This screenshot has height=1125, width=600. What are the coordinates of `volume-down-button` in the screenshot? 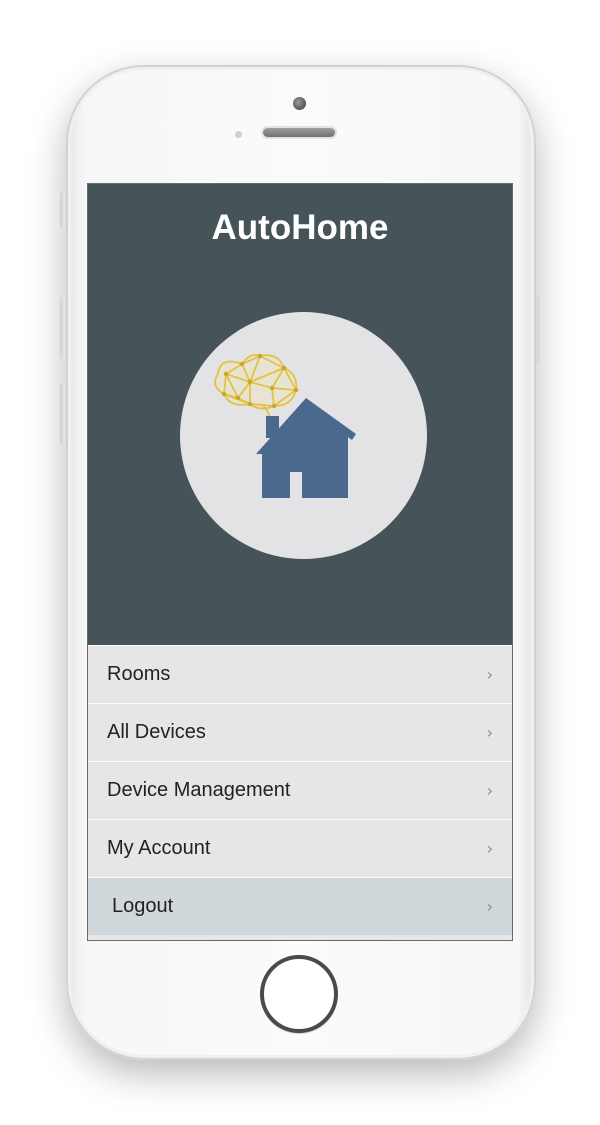 It's located at (62, 414).